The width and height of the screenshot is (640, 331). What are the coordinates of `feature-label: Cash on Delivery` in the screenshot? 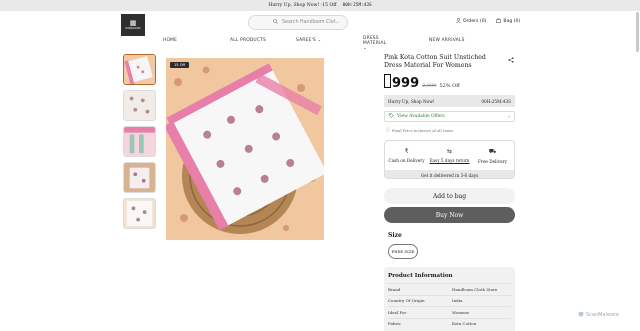 It's located at (406, 160).